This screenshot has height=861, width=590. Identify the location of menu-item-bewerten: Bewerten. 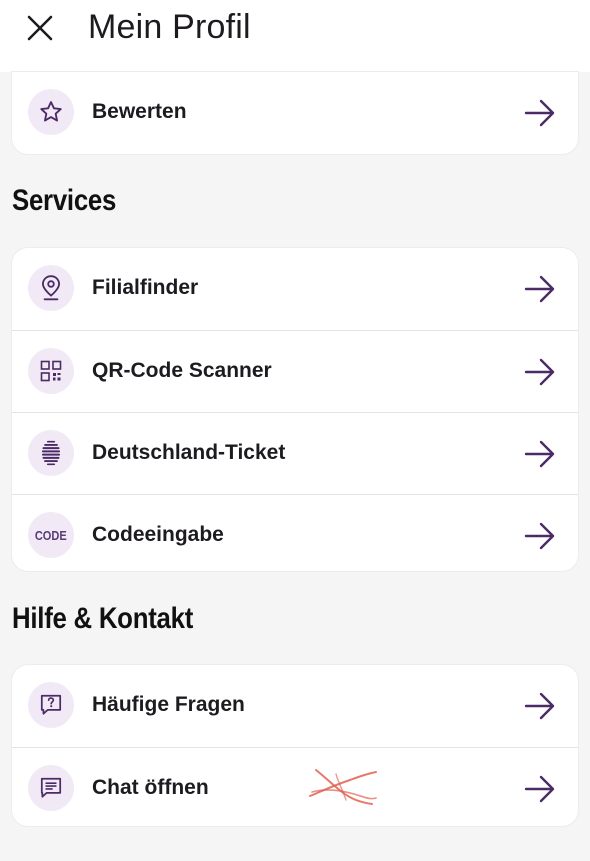
(295, 113).